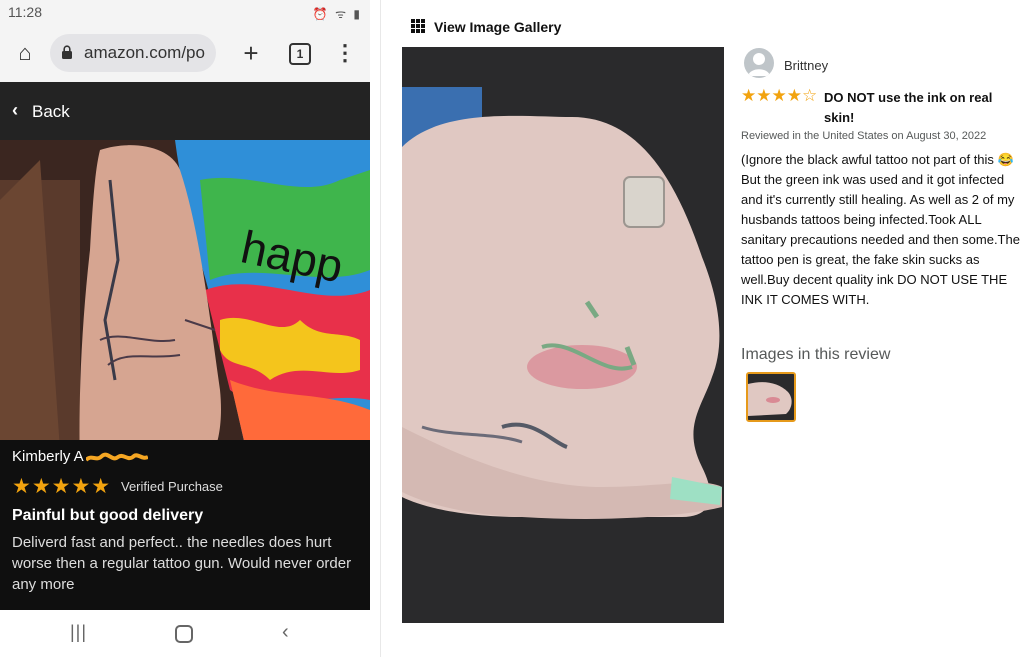 Image resolution: width=1024 pixels, height=657 pixels. Describe the element at coordinates (15, 110) in the screenshot. I see `chevron-left-icon: ‹` at that location.